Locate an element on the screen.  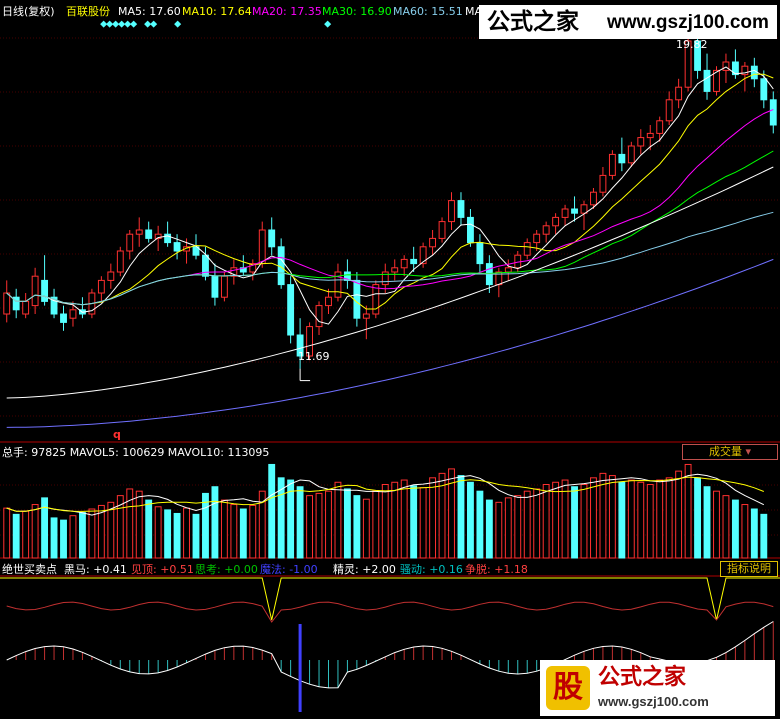
volume-stats-label: 总手: 97825 MAVOL5: 100629 MAVOL10: 113095 is located at coordinates (136, 452).